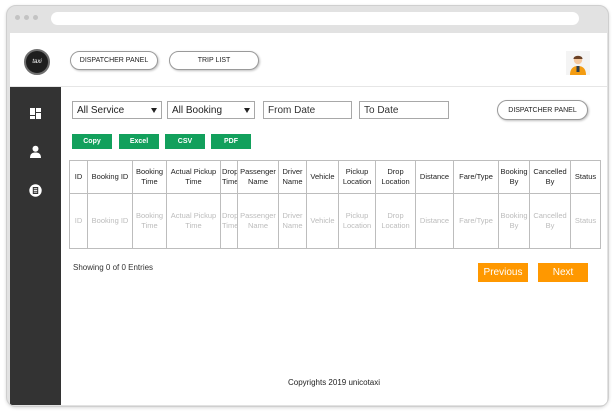 The image size is (615, 412). Describe the element at coordinates (149, 177) in the screenshot. I see `column-header: Booking Time` at that location.